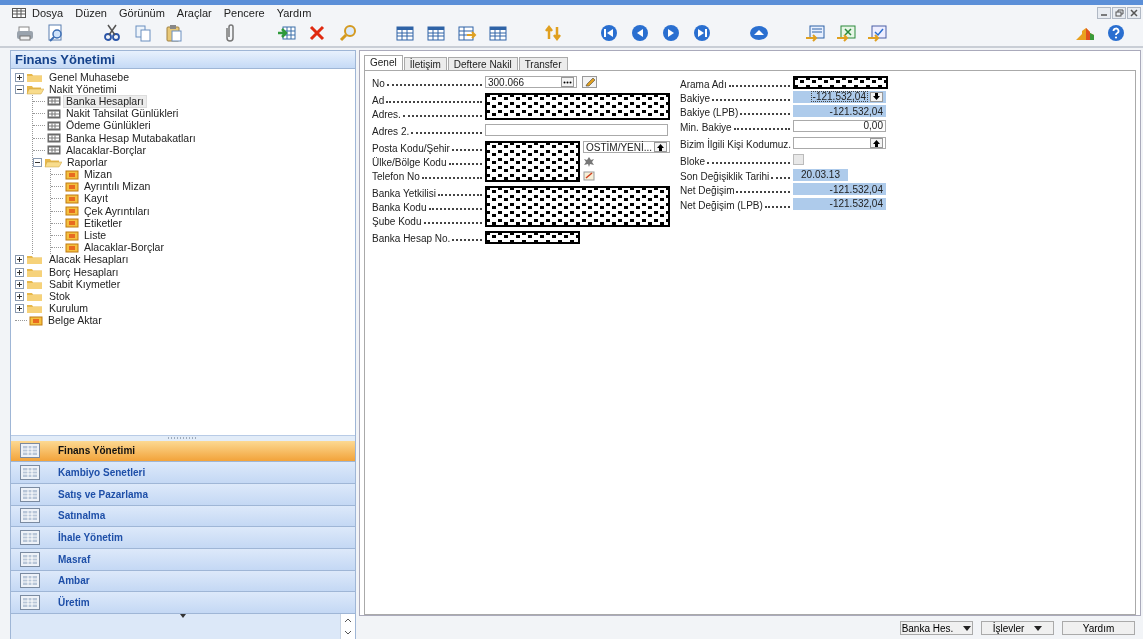 The width and height of the screenshot is (1143, 639). Describe the element at coordinates (348, 620) in the screenshot. I see `scroll-up-icon` at that location.